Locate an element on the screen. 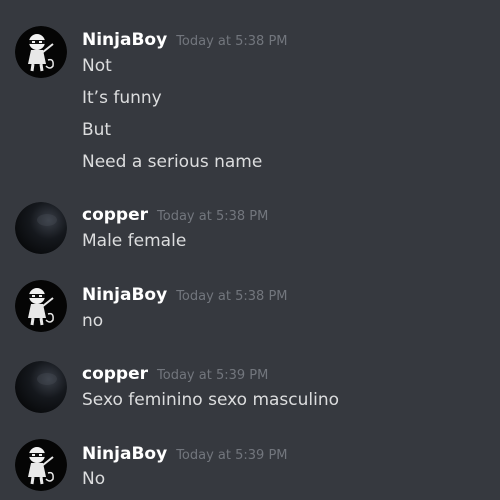 The image size is (500, 500). message-text: Sexo feminino sexo masculino is located at coordinates (211, 400).